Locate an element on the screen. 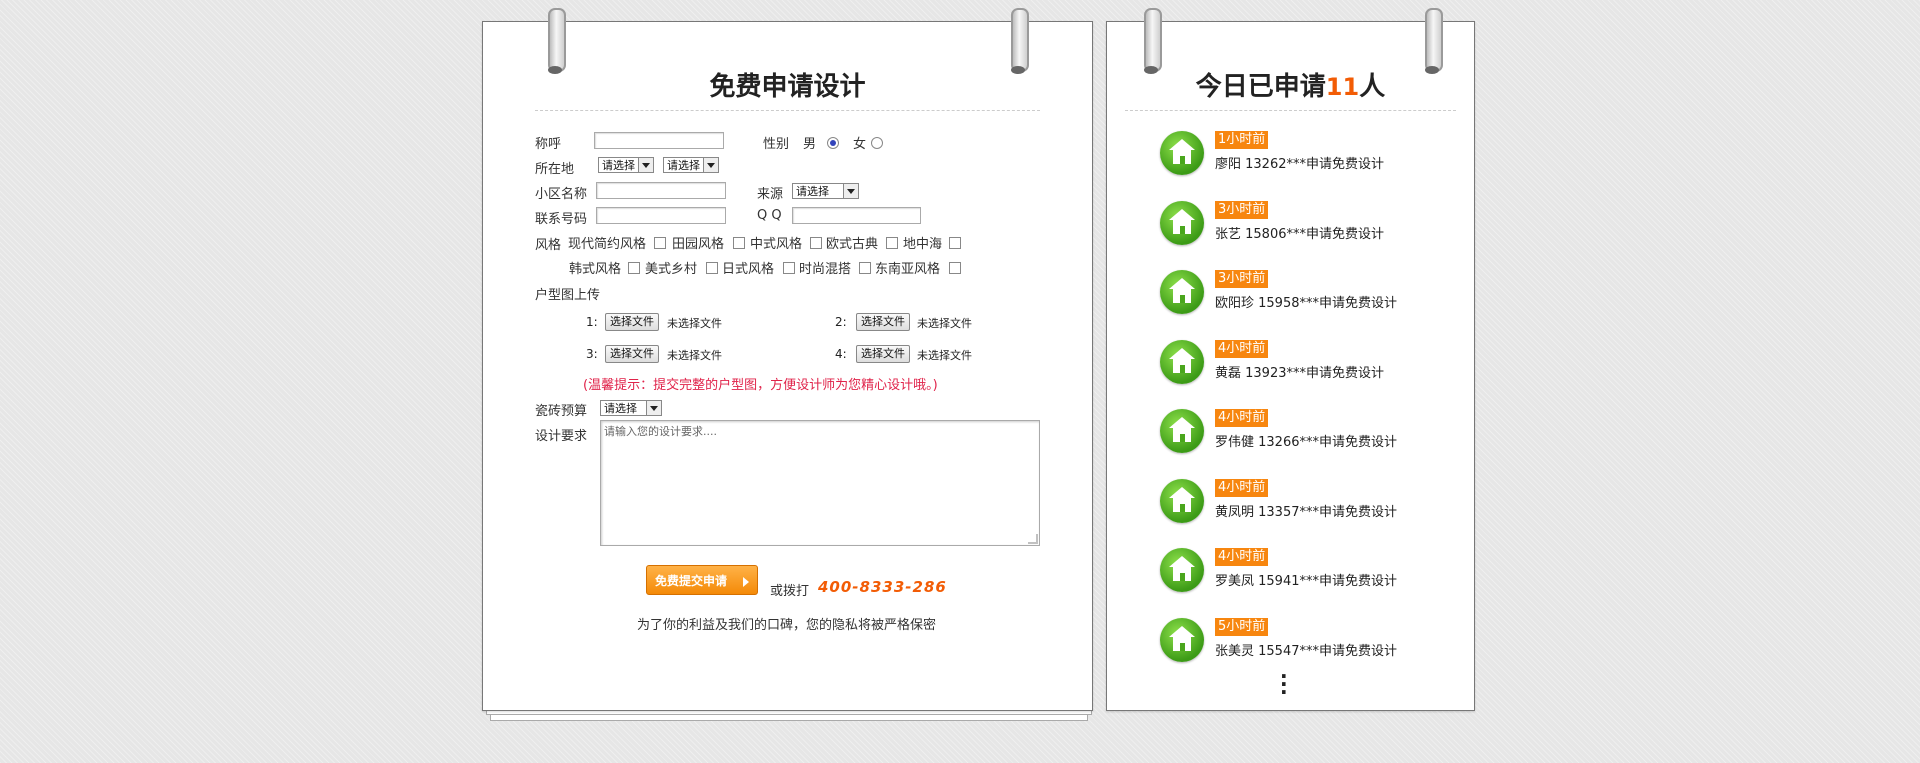 Image resolution: width=1920 pixels, height=763 pixels. applicant-list-item: 4小时前黄磊 13923***申请免费设计 is located at coordinates (1310, 367).